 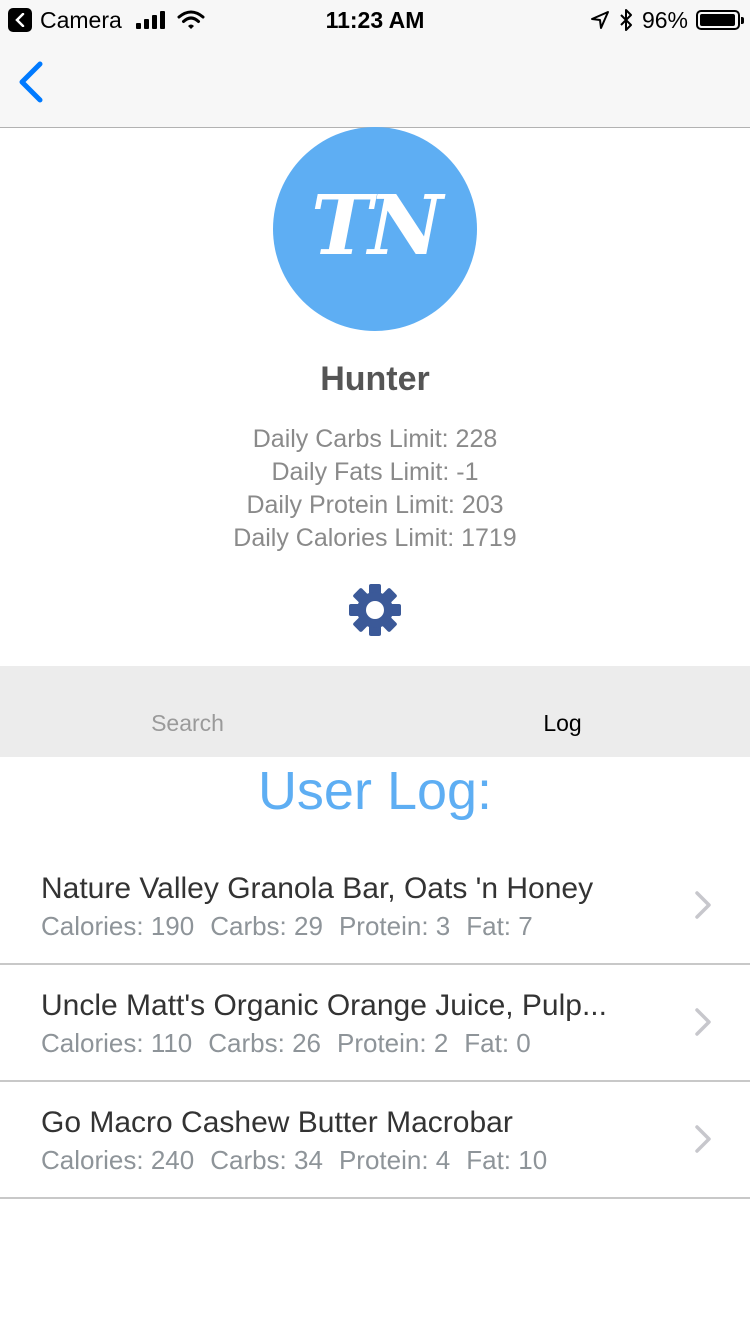 I want to click on calories-limit: Daily Calories Limit: 1719, so click(x=375, y=538).